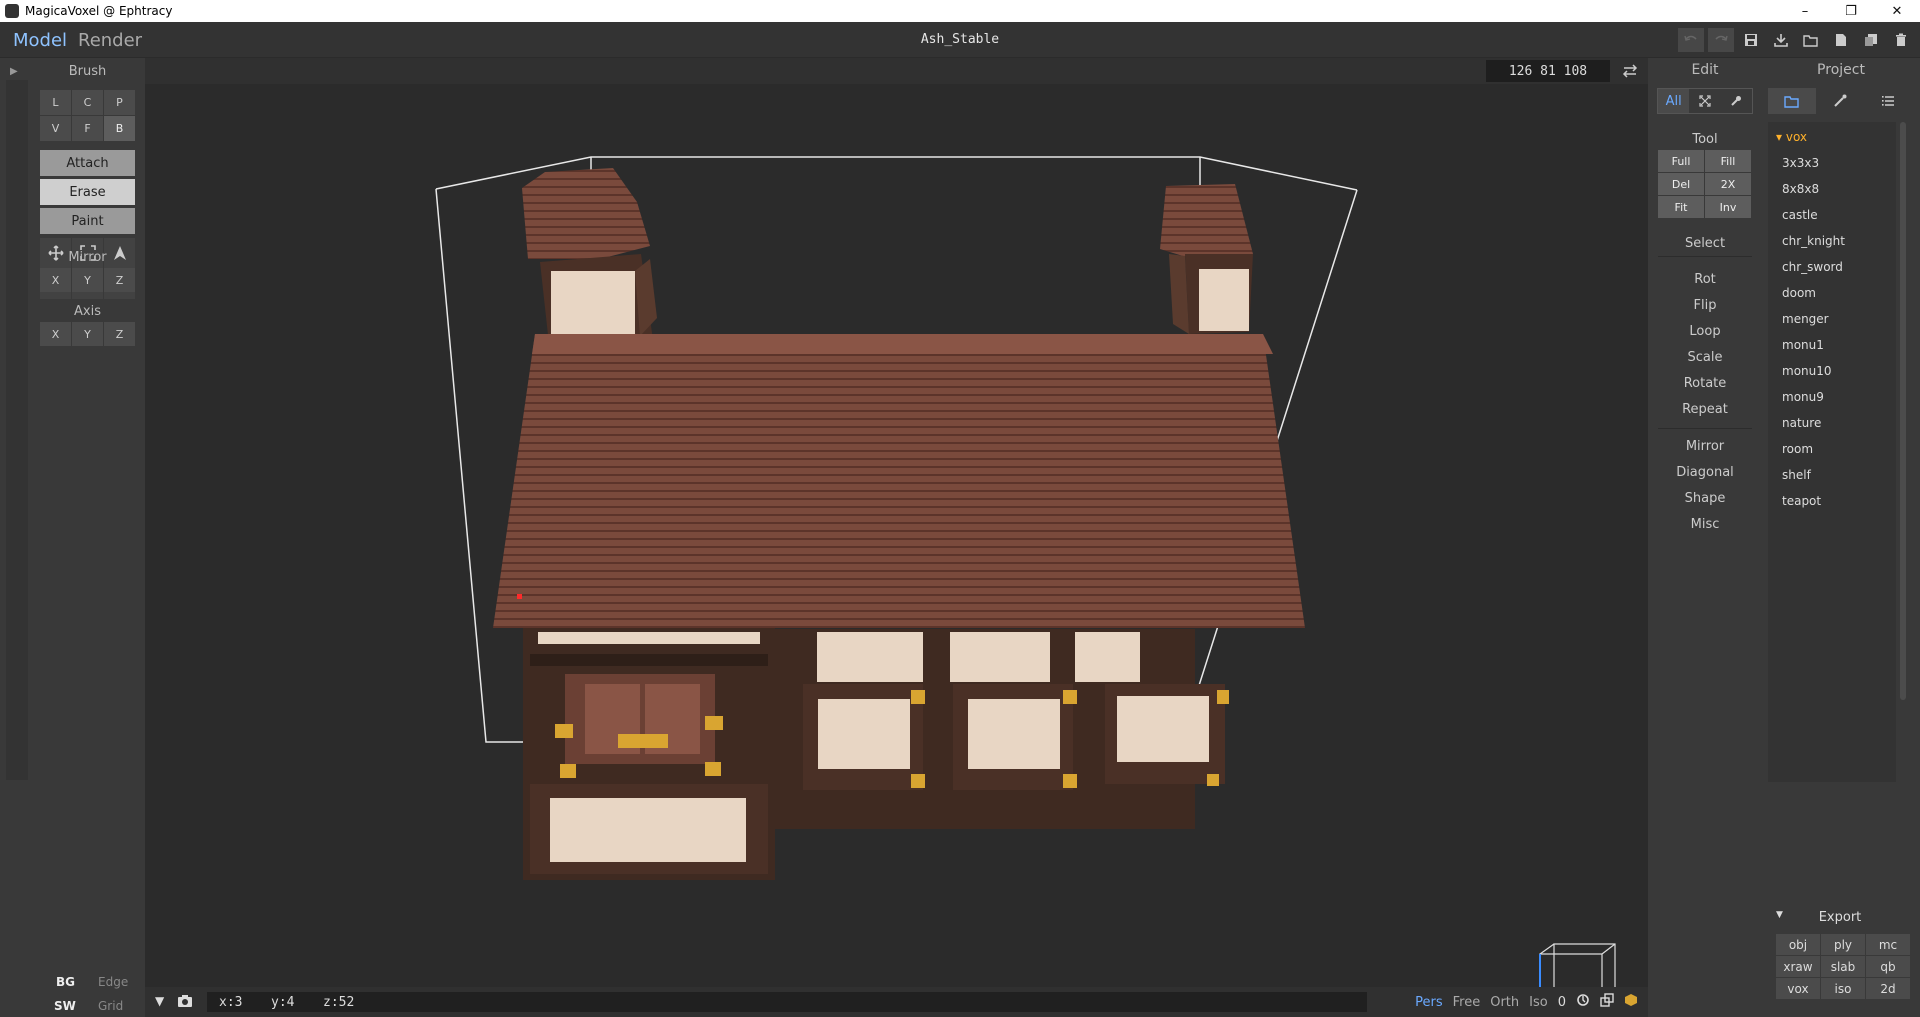  Describe the element at coordinates (1888, 988) in the screenshot. I see `export-2d: 2d` at that location.